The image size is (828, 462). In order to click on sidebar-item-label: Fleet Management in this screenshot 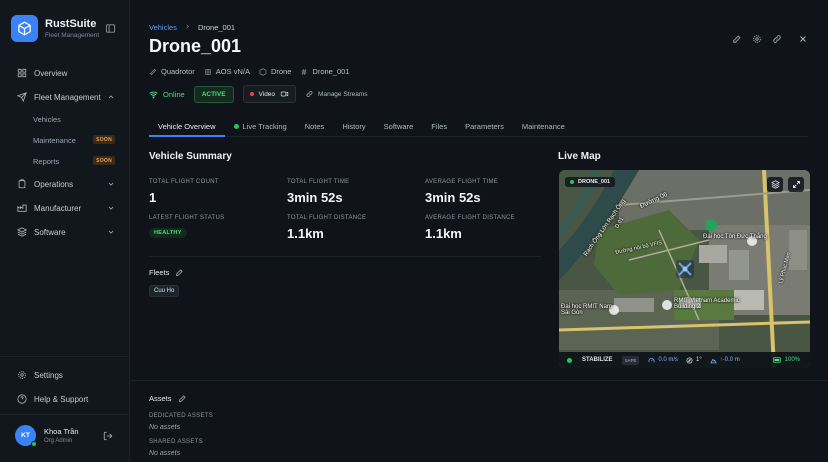, I will do `click(67, 97)`.